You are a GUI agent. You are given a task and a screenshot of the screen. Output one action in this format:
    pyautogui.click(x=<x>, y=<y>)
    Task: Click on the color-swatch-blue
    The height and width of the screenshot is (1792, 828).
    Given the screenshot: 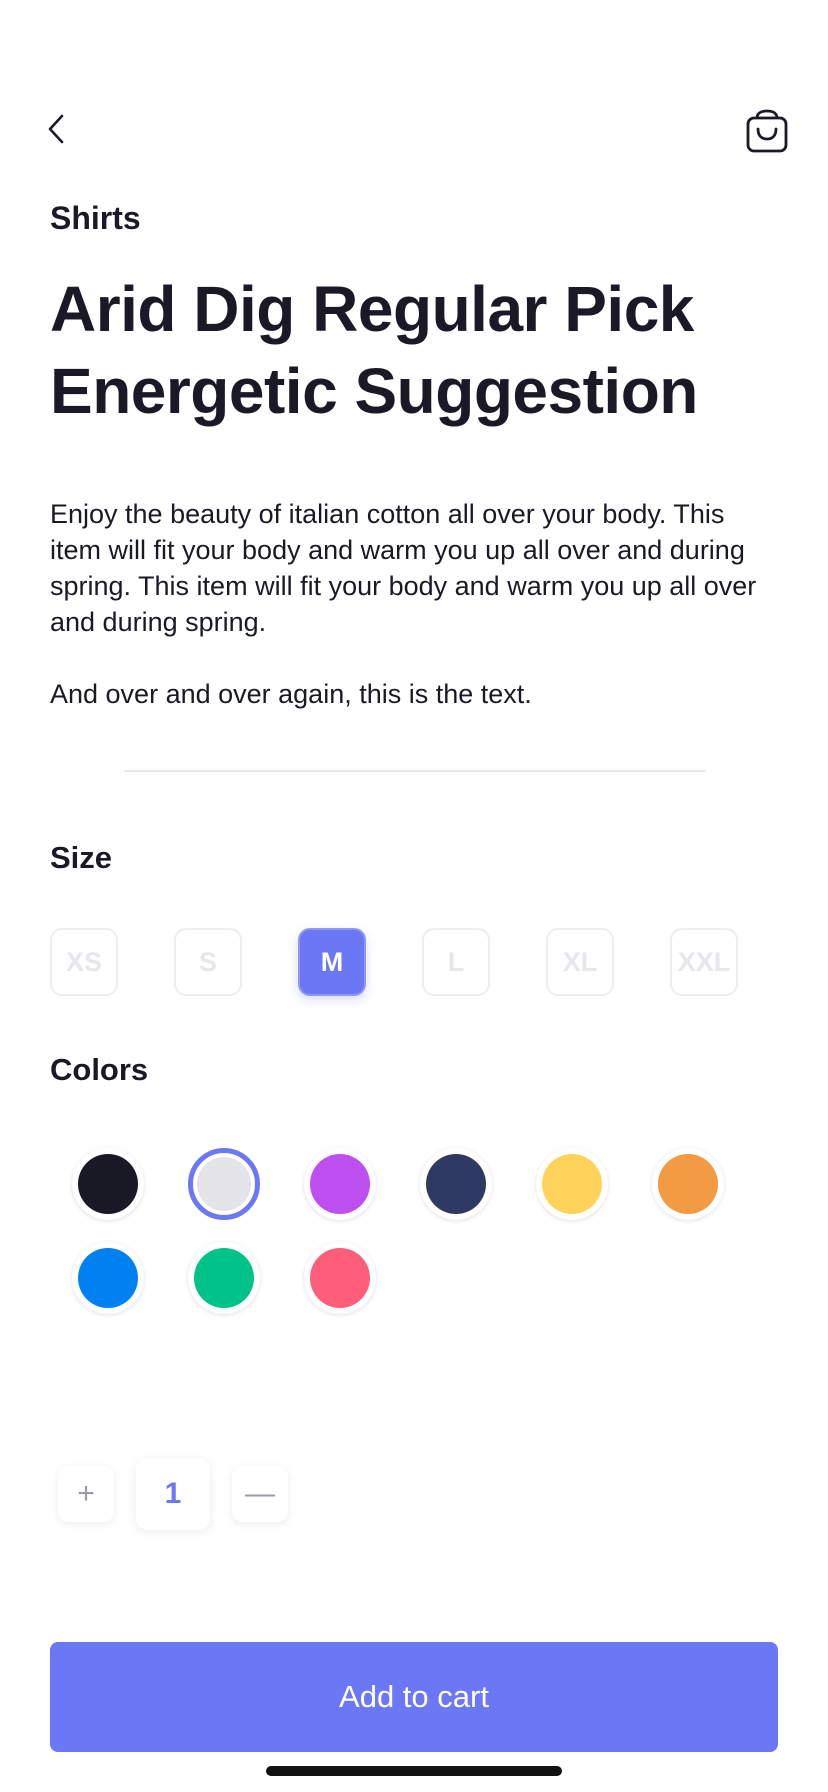 What is the action you would take?
    pyautogui.click(x=108, y=1278)
    